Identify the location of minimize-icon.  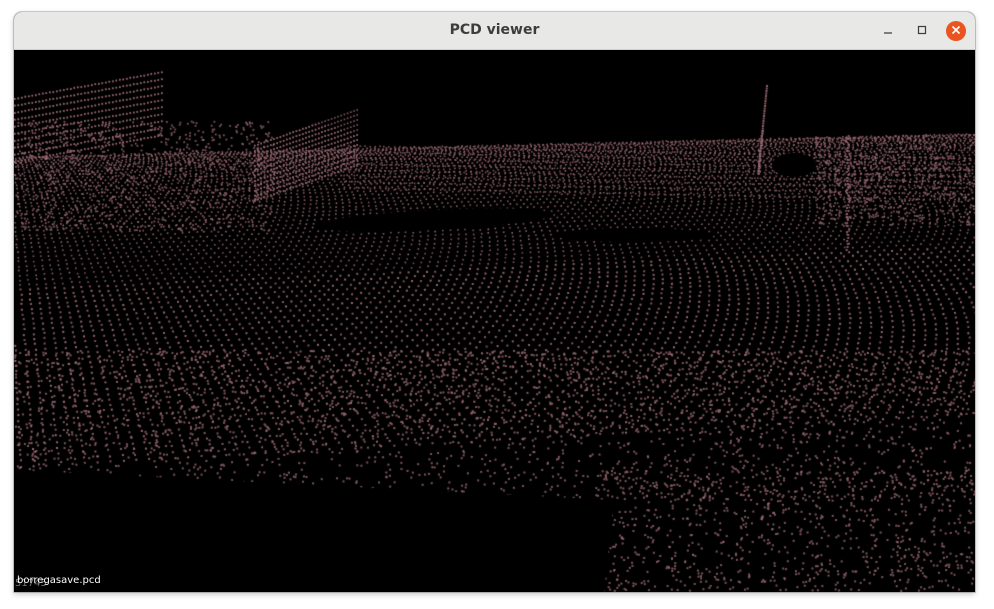
(888, 31).